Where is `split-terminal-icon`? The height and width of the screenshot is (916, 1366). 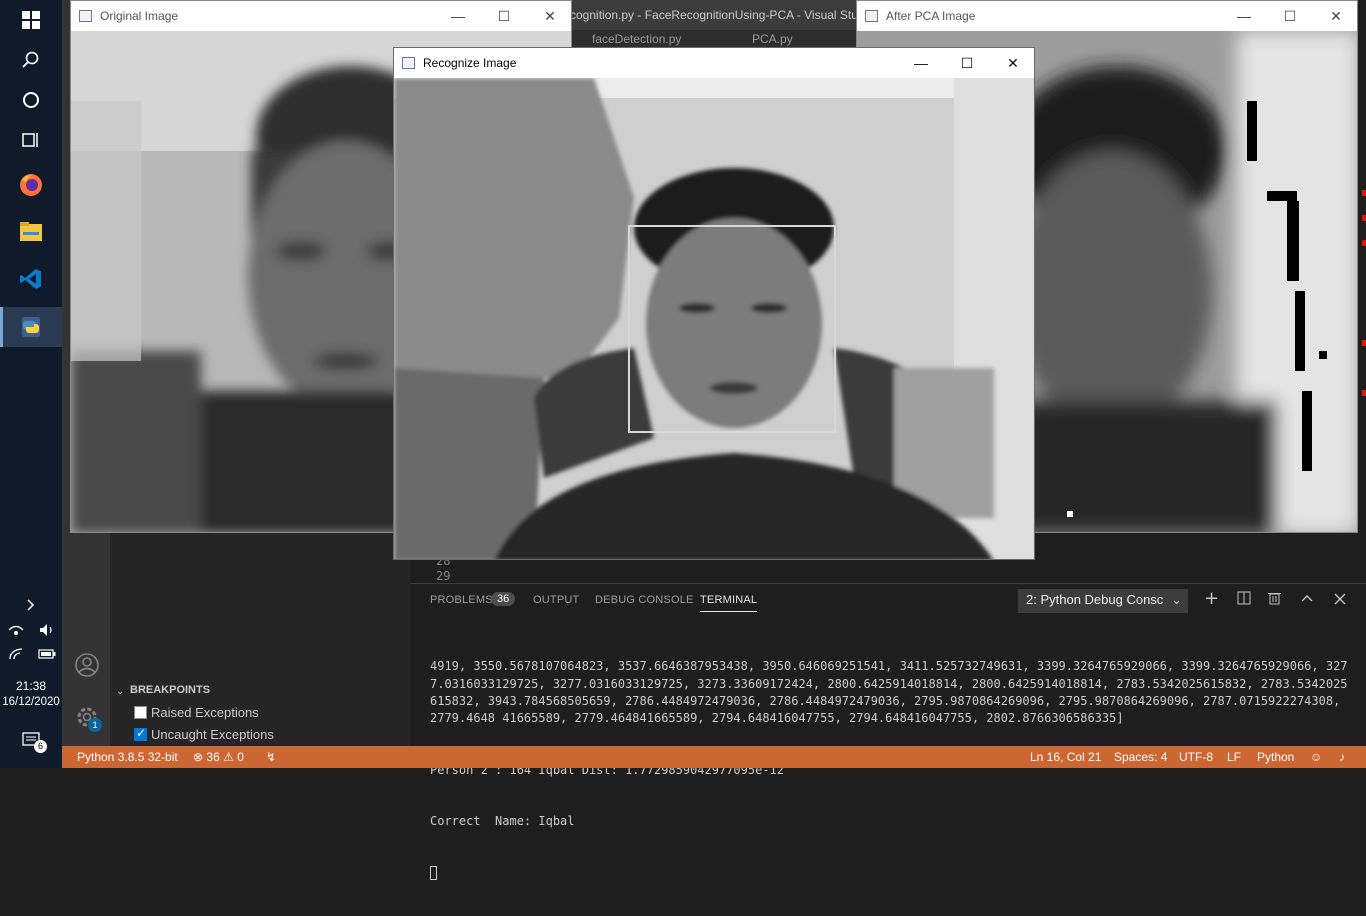 split-terminal-icon is located at coordinates (1244, 600).